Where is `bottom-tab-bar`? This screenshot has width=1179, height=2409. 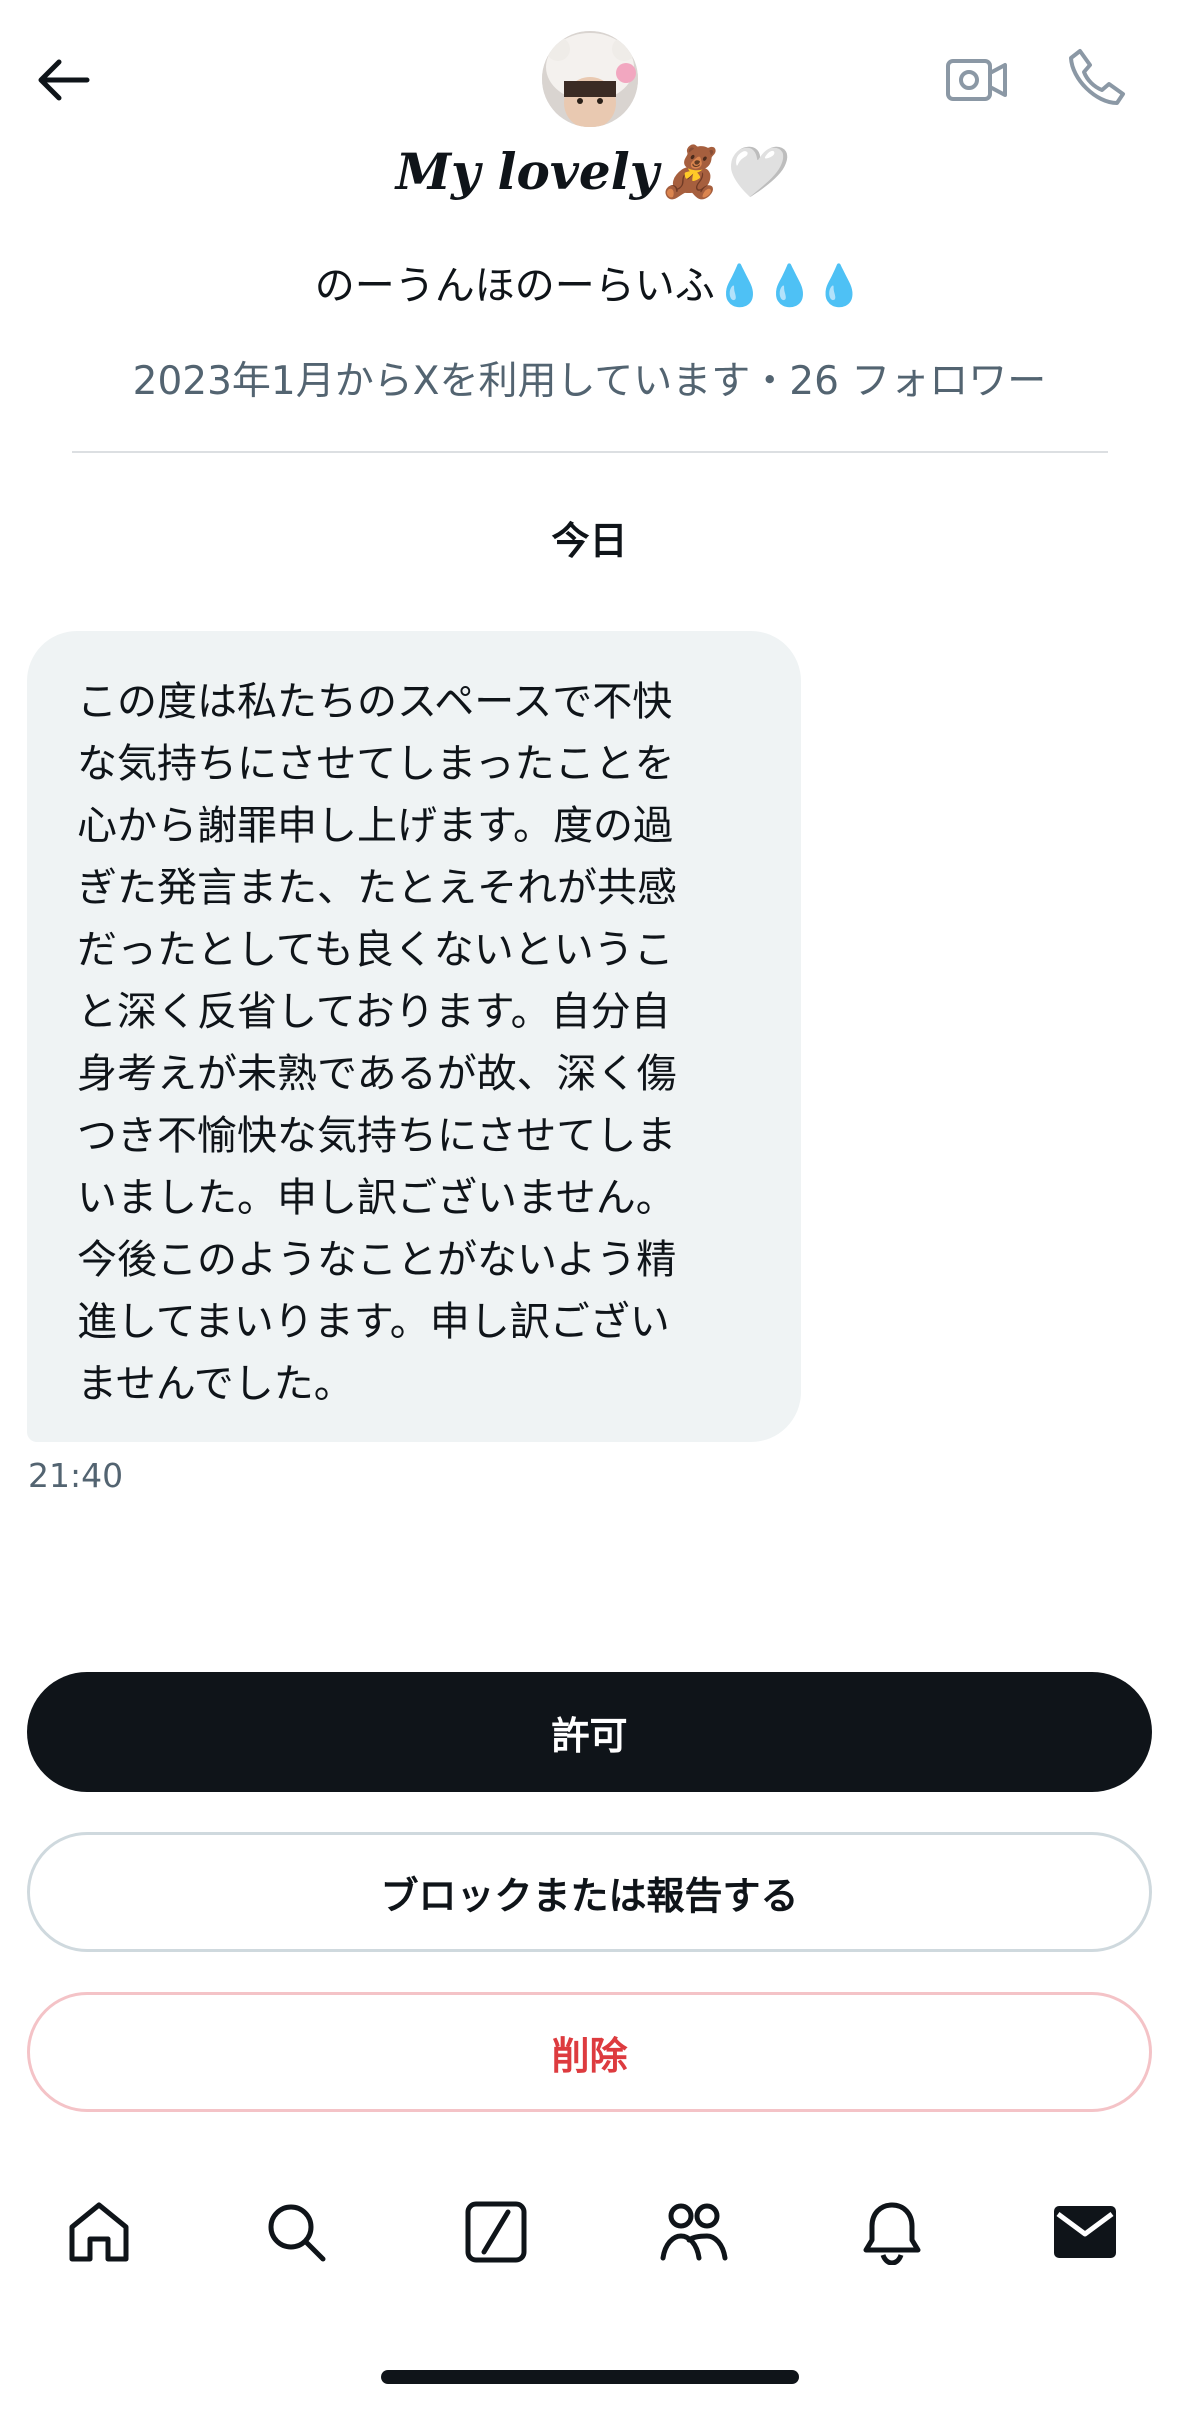 bottom-tab-bar is located at coordinates (589, 2235).